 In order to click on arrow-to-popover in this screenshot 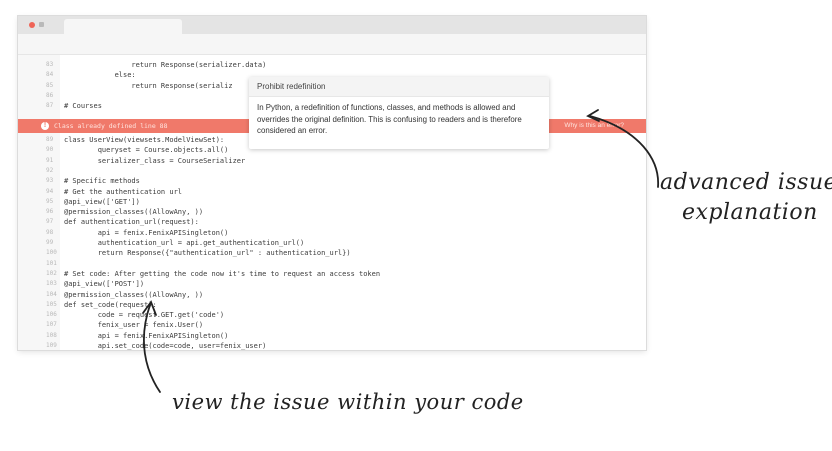, I will do `click(624, 151)`.